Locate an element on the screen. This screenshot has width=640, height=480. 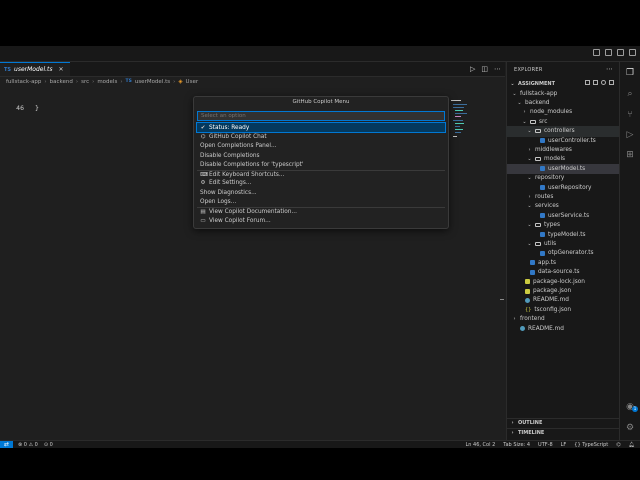
search-icon: ⌕ is located at coordinates (630, 94).